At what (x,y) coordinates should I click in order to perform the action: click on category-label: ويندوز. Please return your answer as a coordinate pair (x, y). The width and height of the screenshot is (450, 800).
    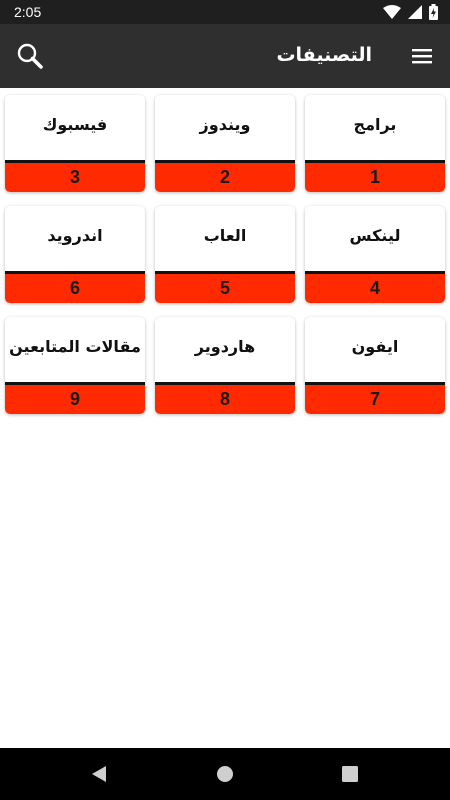
    Looking at the image, I should click on (225, 124).